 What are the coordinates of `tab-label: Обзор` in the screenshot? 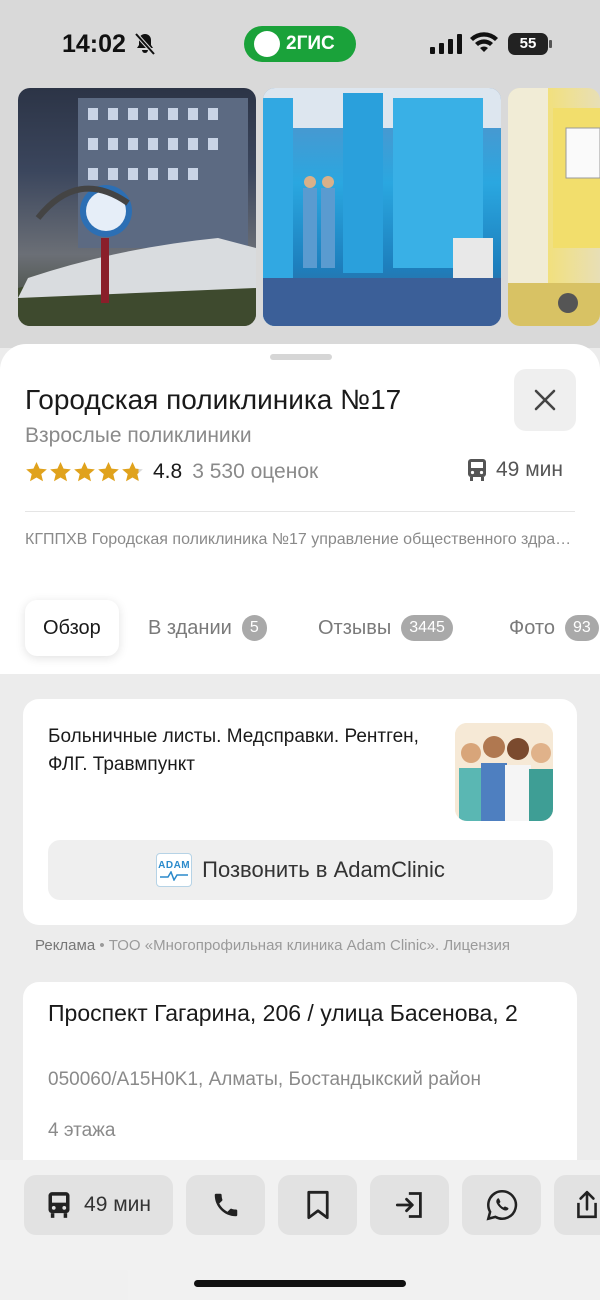 It's located at (72, 627).